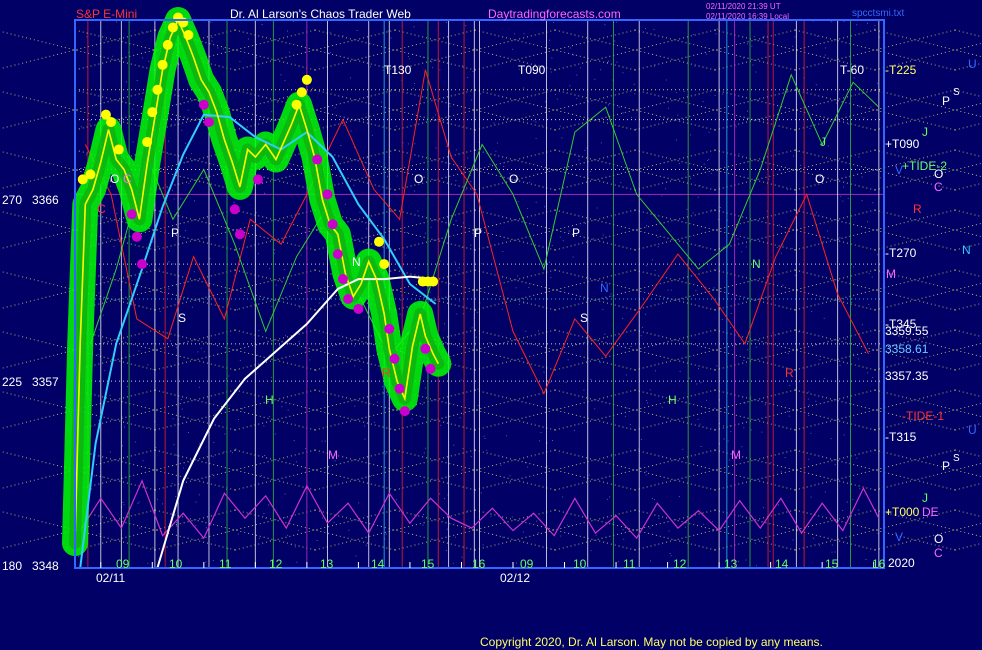  What do you see at coordinates (736, 455) in the screenshot?
I see `chart-letter: M` at bounding box center [736, 455].